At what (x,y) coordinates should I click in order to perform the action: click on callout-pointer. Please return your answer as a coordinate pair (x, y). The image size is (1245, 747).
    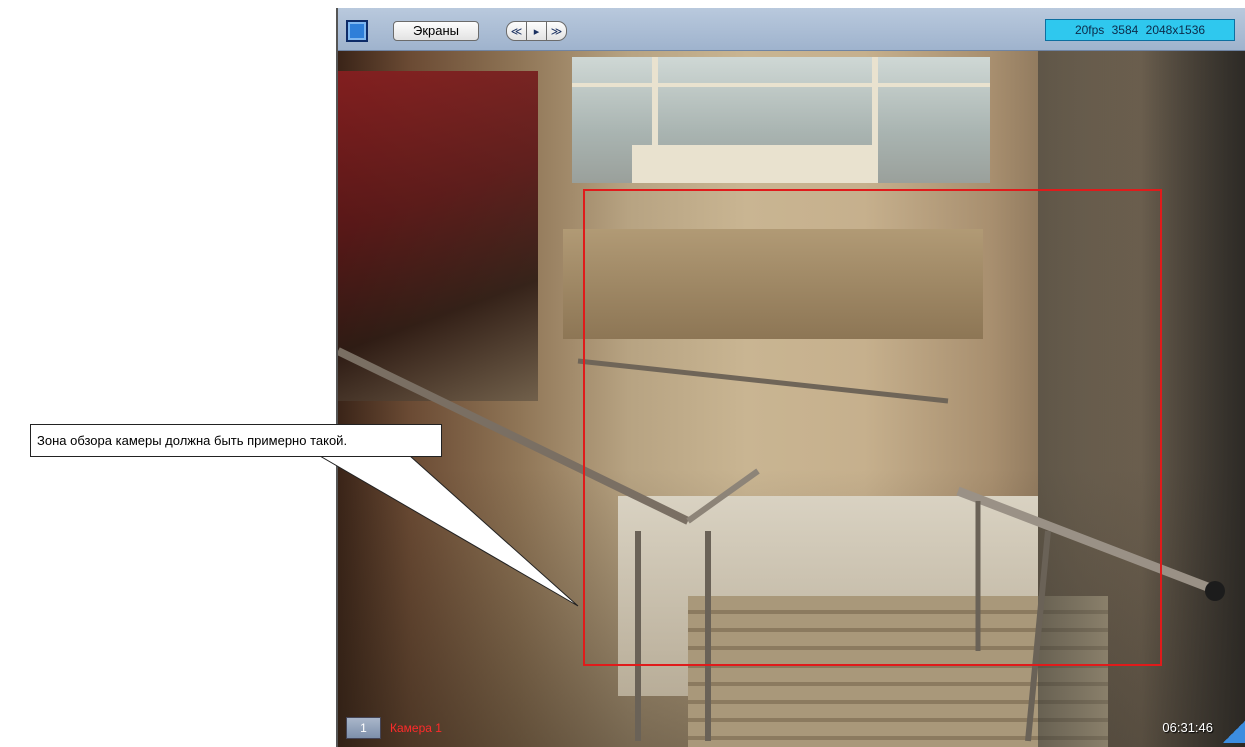
    Looking at the image, I should click on (448, 531).